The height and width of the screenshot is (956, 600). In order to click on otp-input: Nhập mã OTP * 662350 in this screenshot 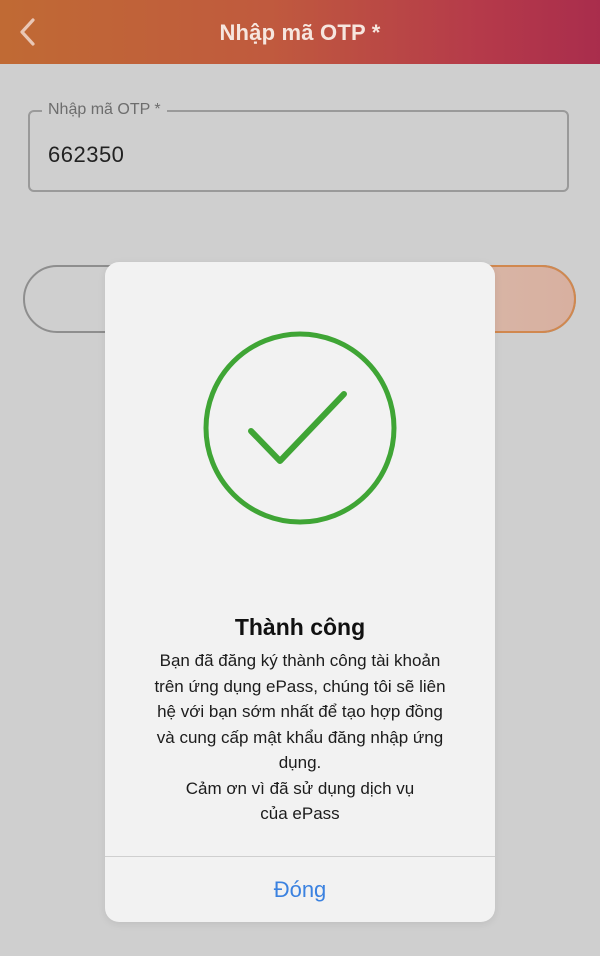, I will do `click(298, 146)`.